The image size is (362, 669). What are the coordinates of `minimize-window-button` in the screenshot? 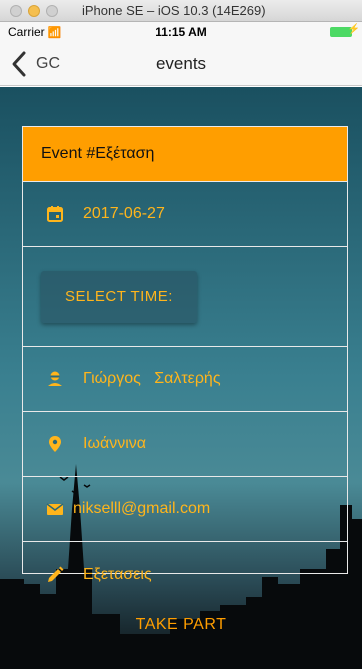 It's located at (34, 10).